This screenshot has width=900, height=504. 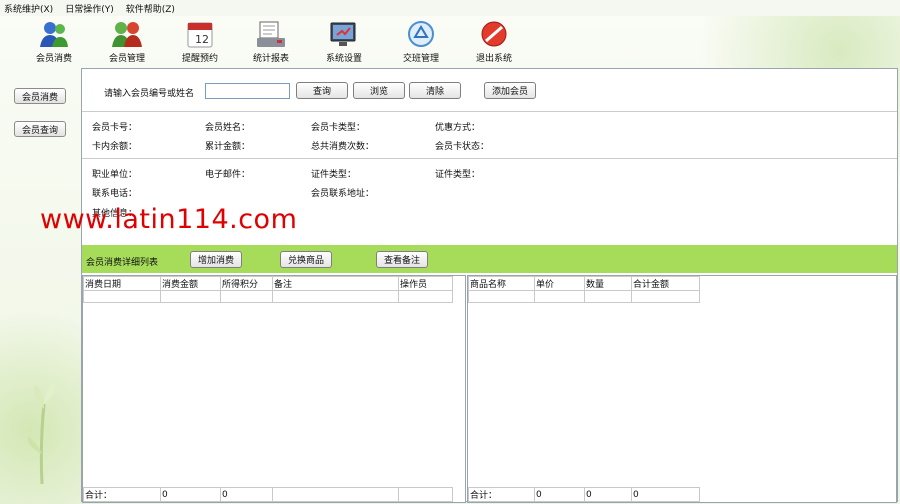 I want to click on toolbar-member-manage: 会员管理, so click(x=127, y=41).